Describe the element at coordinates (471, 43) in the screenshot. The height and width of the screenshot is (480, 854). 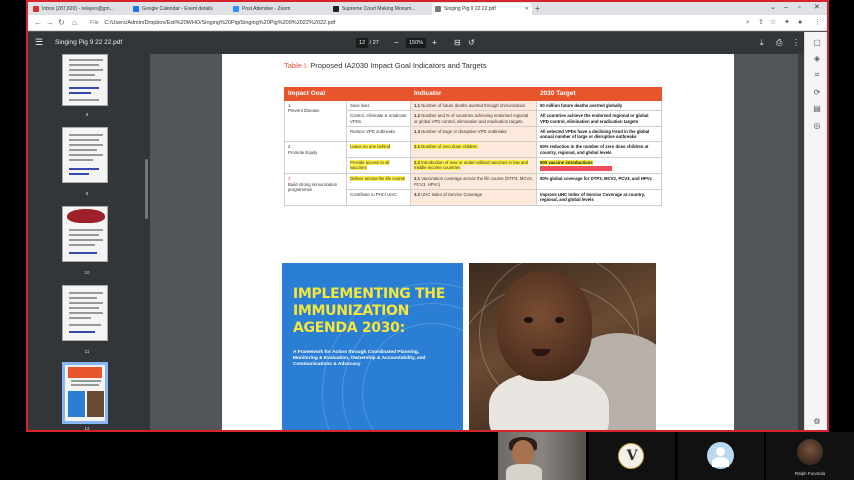
I see `rotate-icon: ↺` at that location.